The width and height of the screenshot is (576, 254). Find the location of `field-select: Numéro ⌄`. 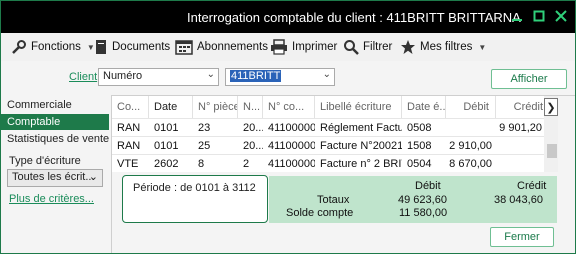

field-select: Numéro ⌄ is located at coordinates (158, 77).